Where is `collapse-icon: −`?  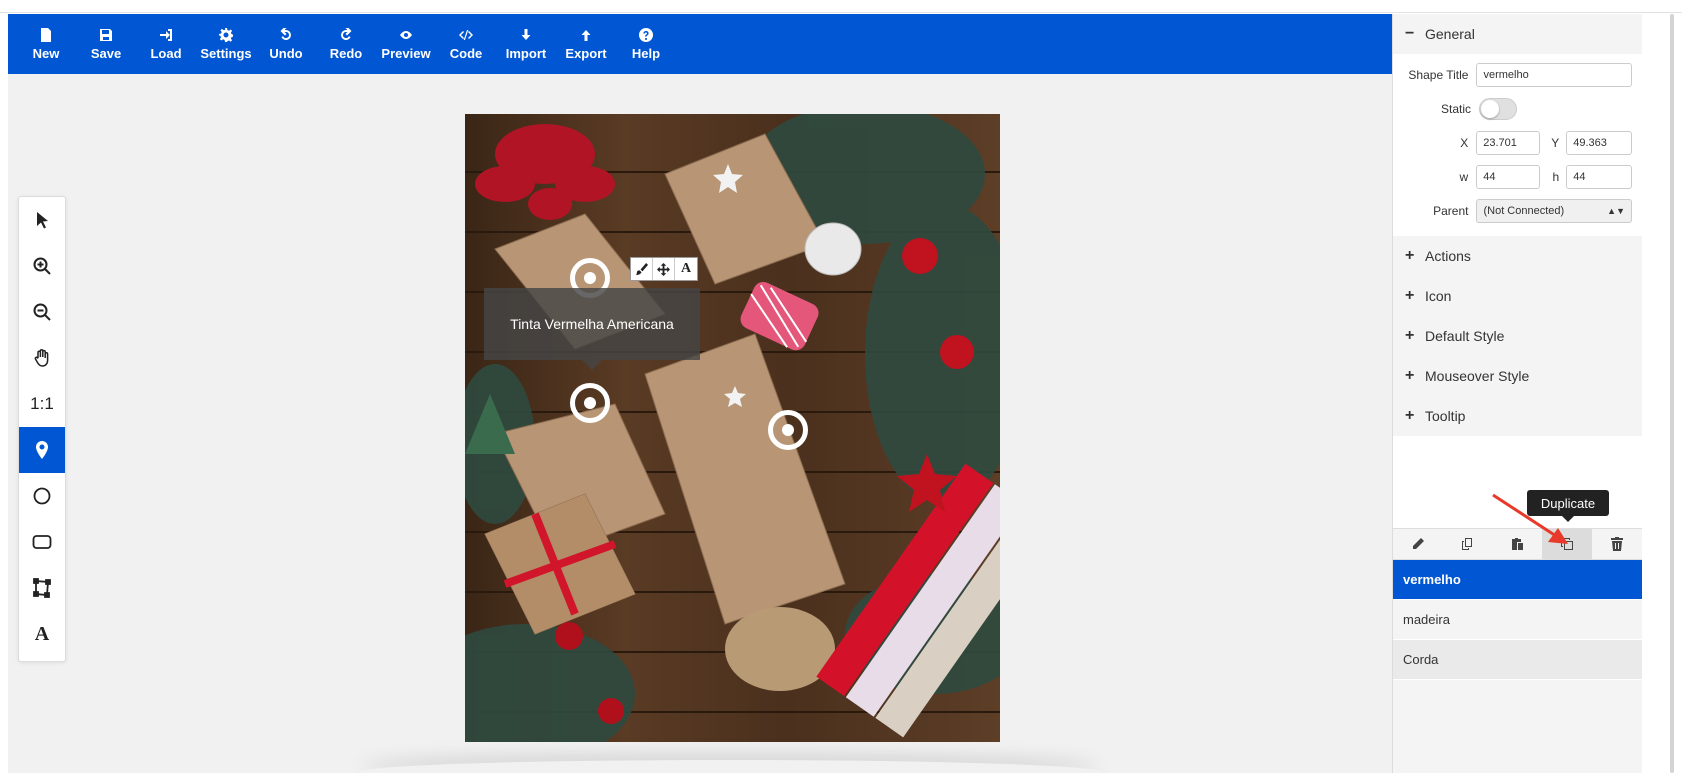
collapse-icon: − is located at coordinates (1410, 33).